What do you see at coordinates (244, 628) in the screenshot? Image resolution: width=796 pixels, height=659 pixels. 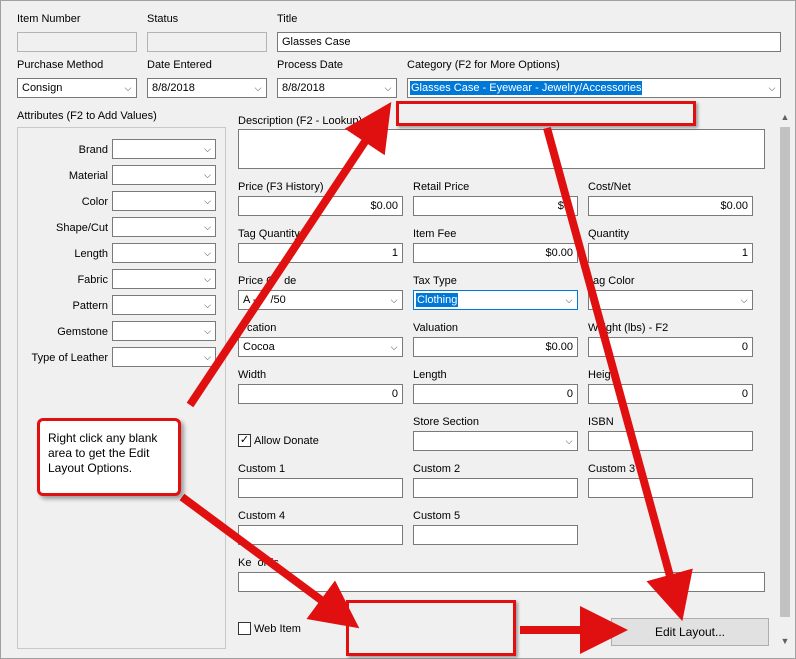 I see `web-item-checkbox` at bounding box center [244, 628].